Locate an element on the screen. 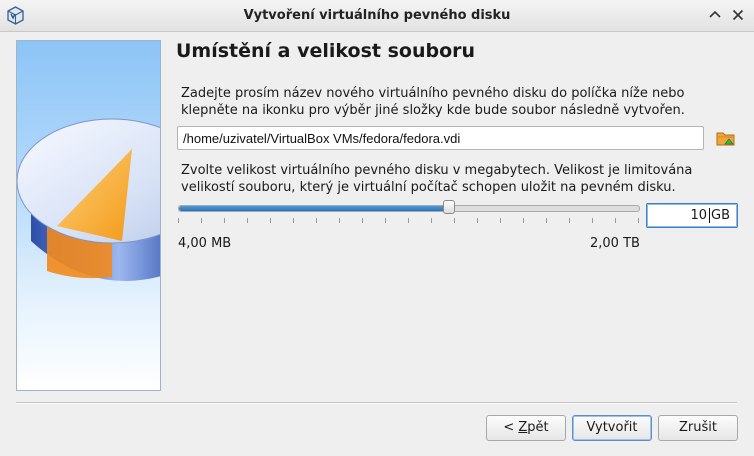 This screenshot has height=456, width=754. folder-browse-icon is located at coordinates (726, 138).